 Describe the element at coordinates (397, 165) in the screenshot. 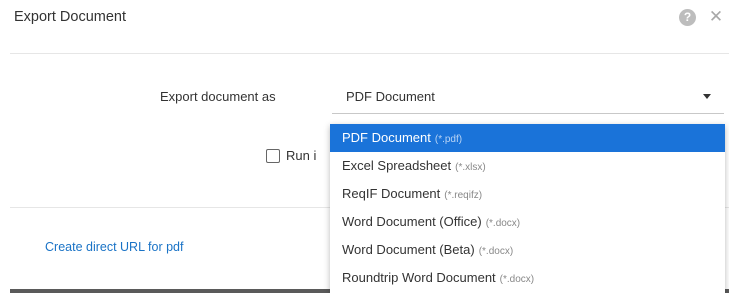

I see `dropdown-item-label: Excel Spreadsheet` at that location.